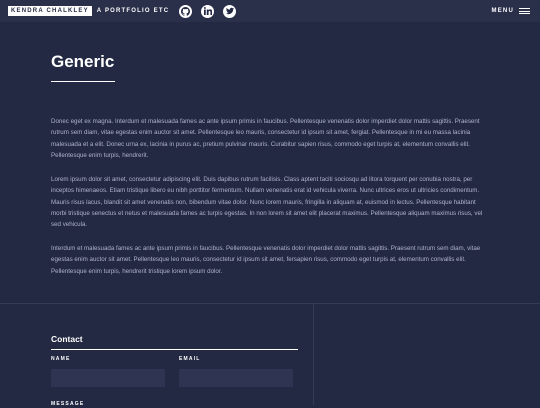 The width and height of the screenshot is (540, 408). Describe the element at coordinates (61, 359) in the screenshot. I see `name-label: NAME` at that location.